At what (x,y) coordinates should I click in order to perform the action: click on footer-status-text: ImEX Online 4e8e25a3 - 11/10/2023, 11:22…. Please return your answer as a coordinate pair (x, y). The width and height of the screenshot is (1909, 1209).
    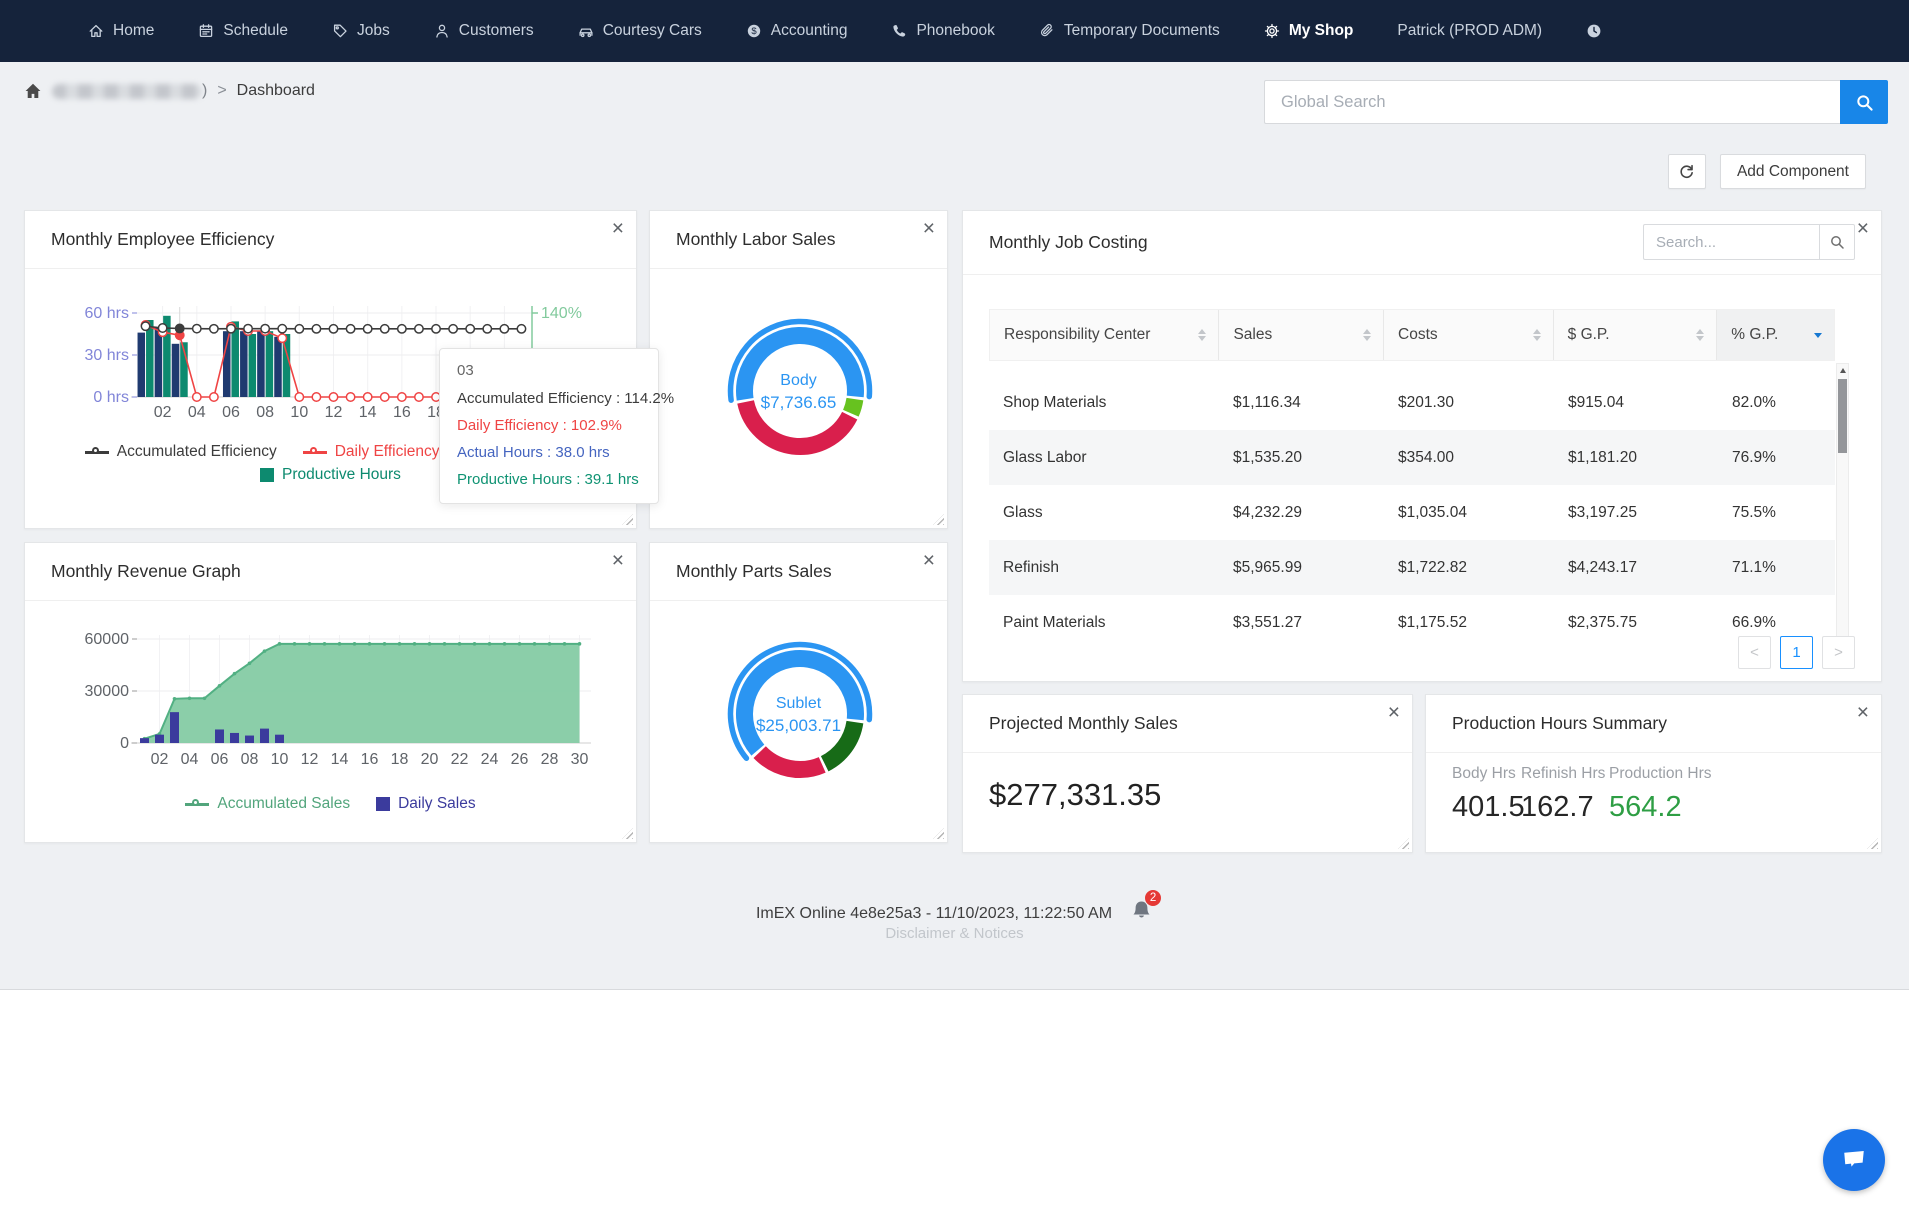
    Looking at the image, I should click on (934, 913).